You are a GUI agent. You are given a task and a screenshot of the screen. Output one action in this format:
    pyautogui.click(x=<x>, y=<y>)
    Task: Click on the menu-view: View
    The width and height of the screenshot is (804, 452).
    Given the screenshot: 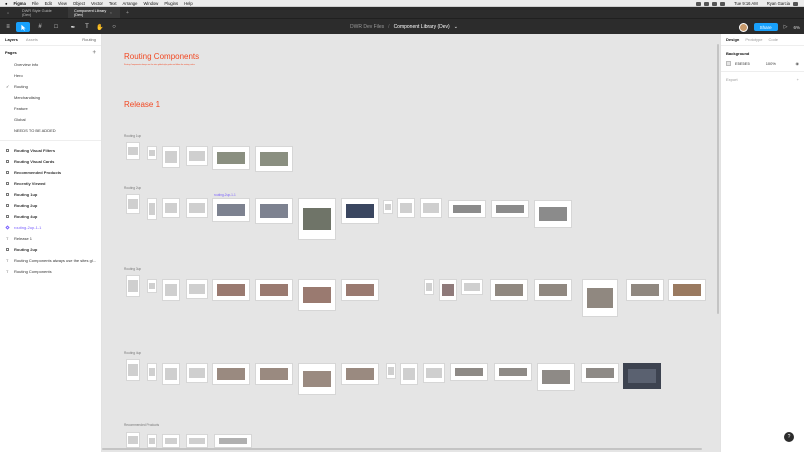 What is the action you would take?
    pyautogui.click(x=62, y=3)
    